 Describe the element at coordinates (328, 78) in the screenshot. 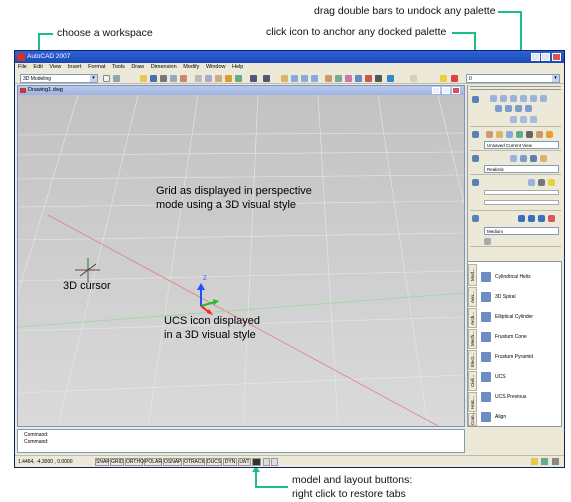

I see `properties-icon` at that location.